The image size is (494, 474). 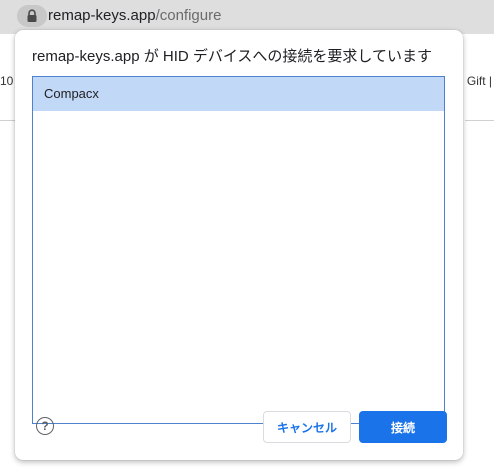 I want to click on address-bar: remap-keys.app/configure, so click(x=134, y=16).